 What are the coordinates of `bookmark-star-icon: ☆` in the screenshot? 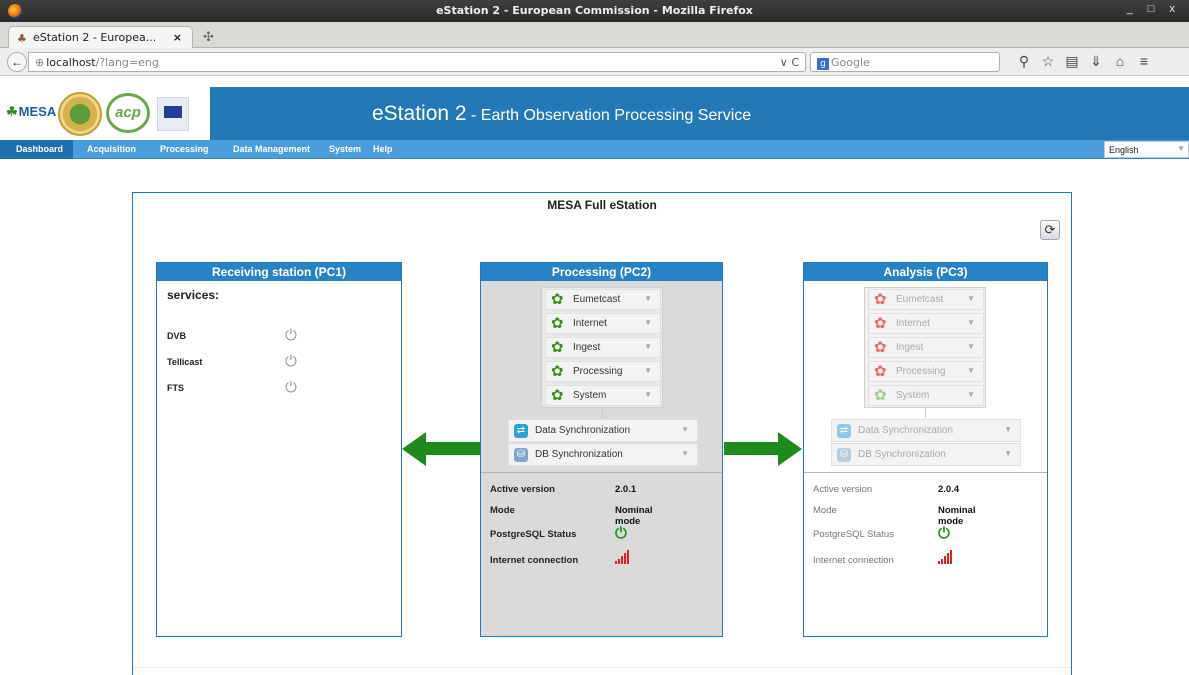 It's located at (1048, 61).